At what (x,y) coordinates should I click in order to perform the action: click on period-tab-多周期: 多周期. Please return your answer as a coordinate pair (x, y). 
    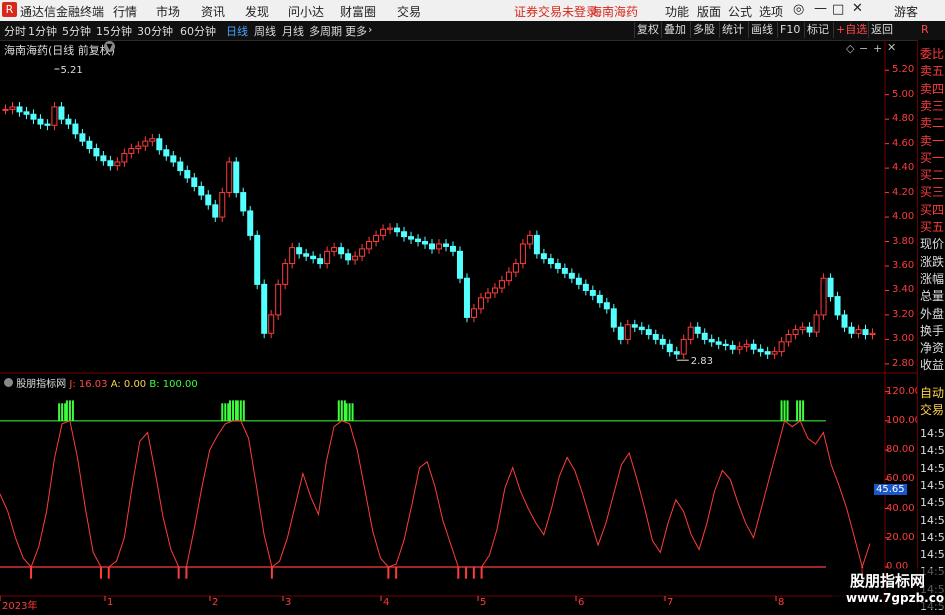
    Looking at the image, I should click on (325, 31).